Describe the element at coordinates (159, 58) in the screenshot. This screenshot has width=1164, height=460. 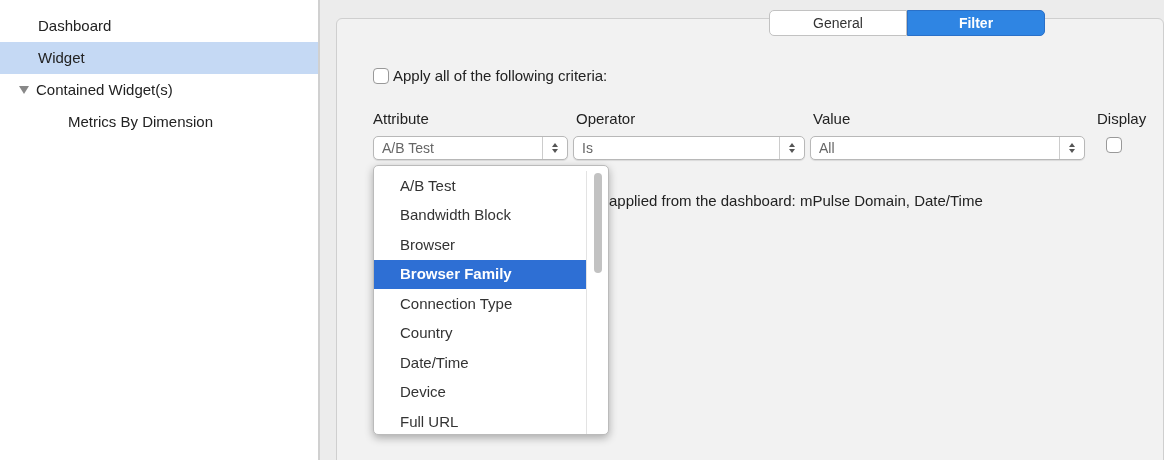
I see `sidebar-item: Widget` at that location.